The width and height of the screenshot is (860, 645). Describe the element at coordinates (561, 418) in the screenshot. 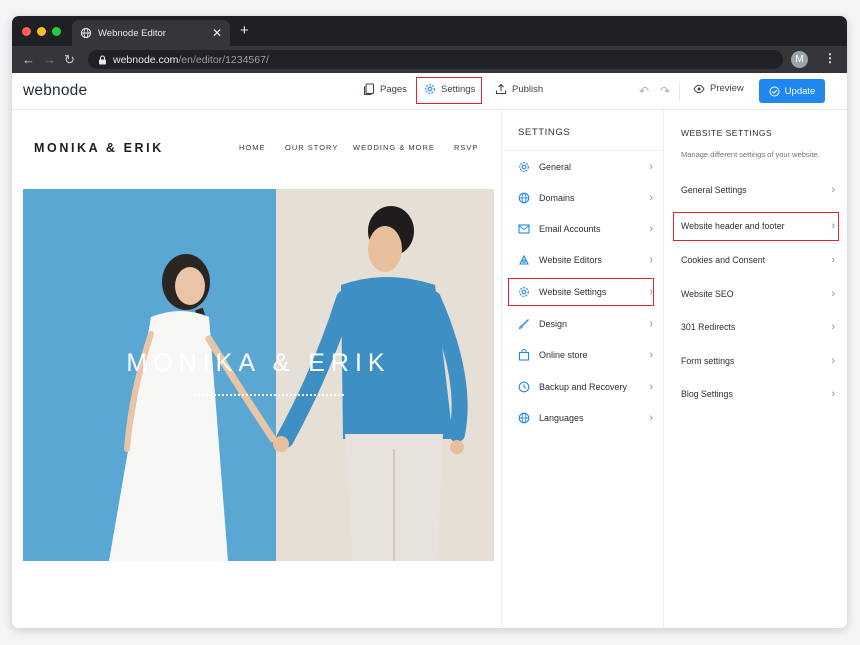

I see `settings-item-label: Languages` at that location.